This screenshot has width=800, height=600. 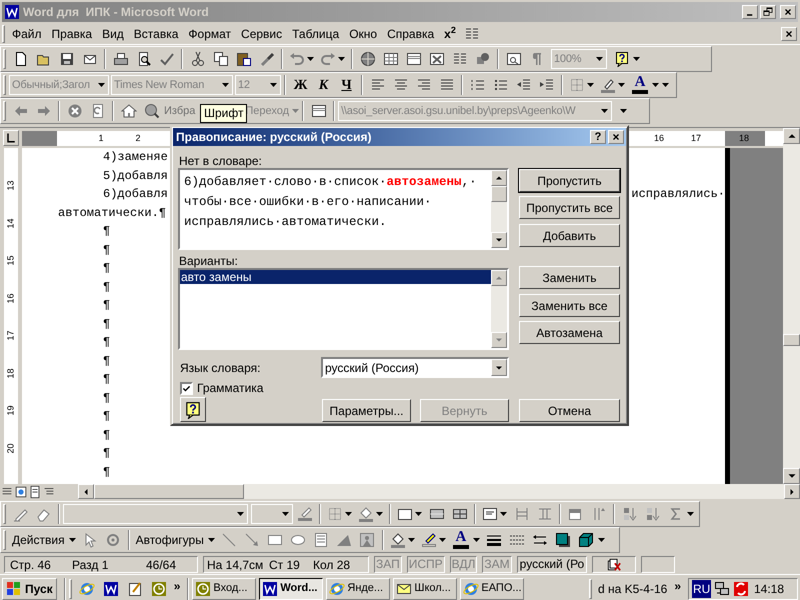 What do you see at coordinates (398, 540) in the screenshot?
I see `fill-bucket-icon` at bounding box center [398, 540].